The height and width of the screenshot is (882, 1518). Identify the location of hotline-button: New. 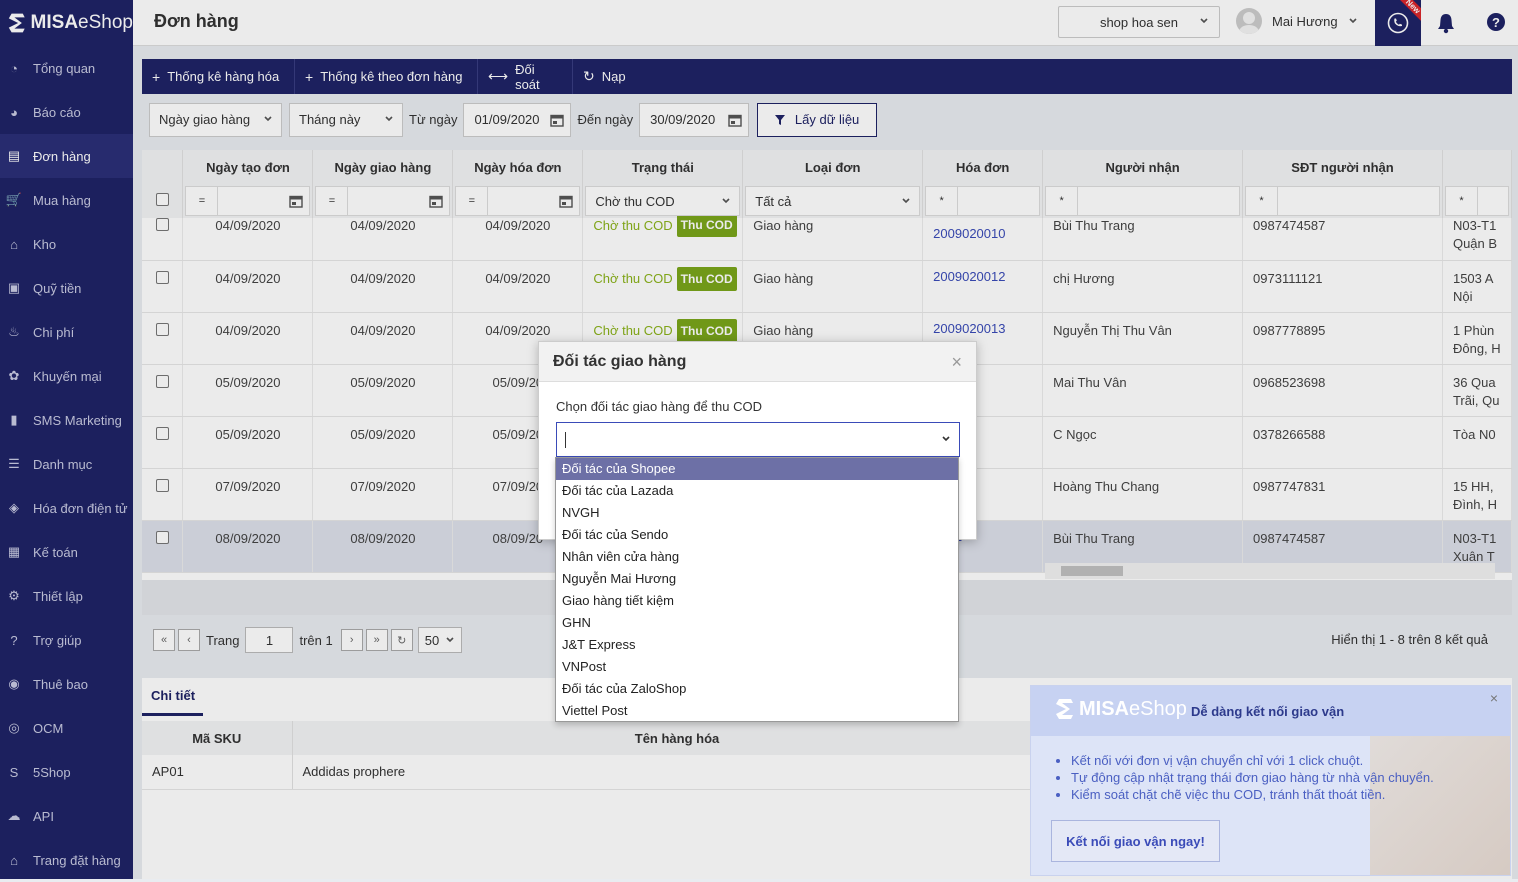
(1398, 23).